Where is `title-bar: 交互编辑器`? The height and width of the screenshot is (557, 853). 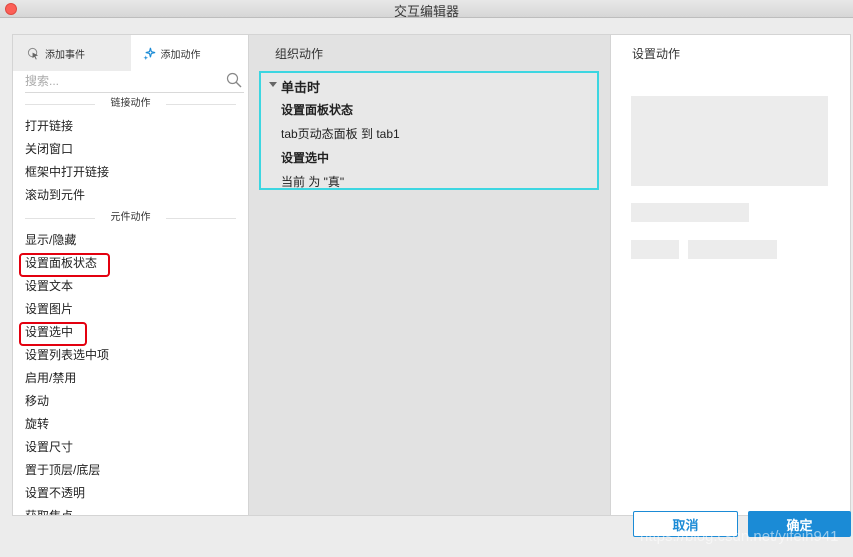
title-bar: 交互编辑器 is located at coordinates (426, 9).